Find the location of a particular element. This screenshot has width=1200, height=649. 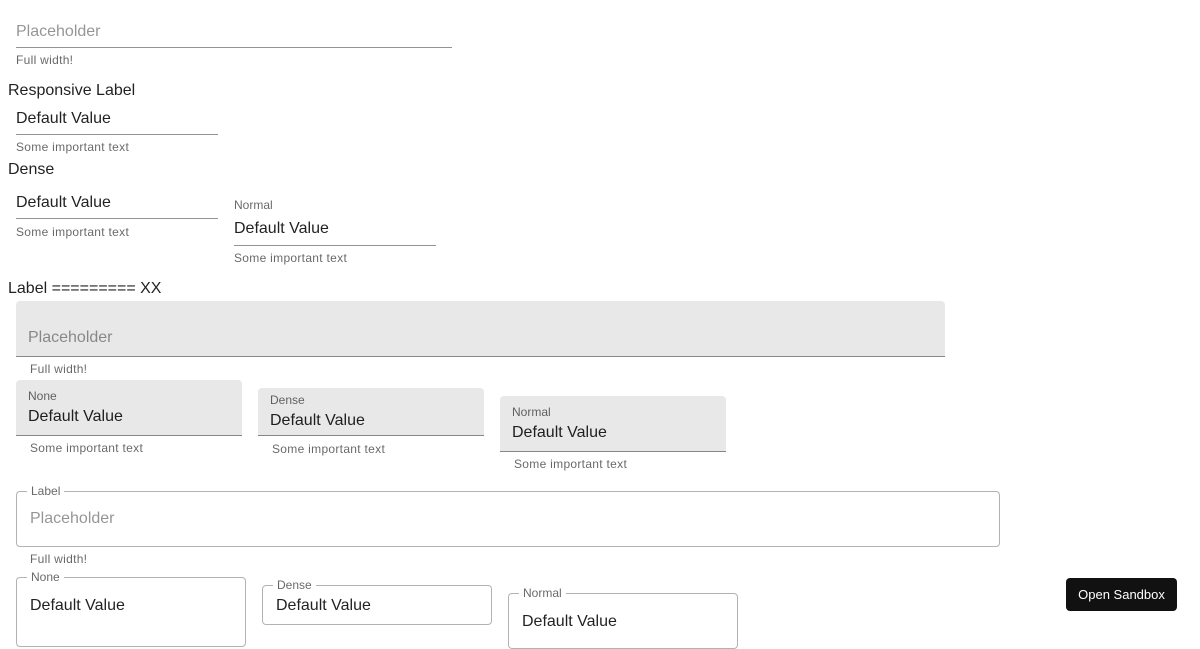

normal-input-value: Default Value is located at coordinates (281, 229).